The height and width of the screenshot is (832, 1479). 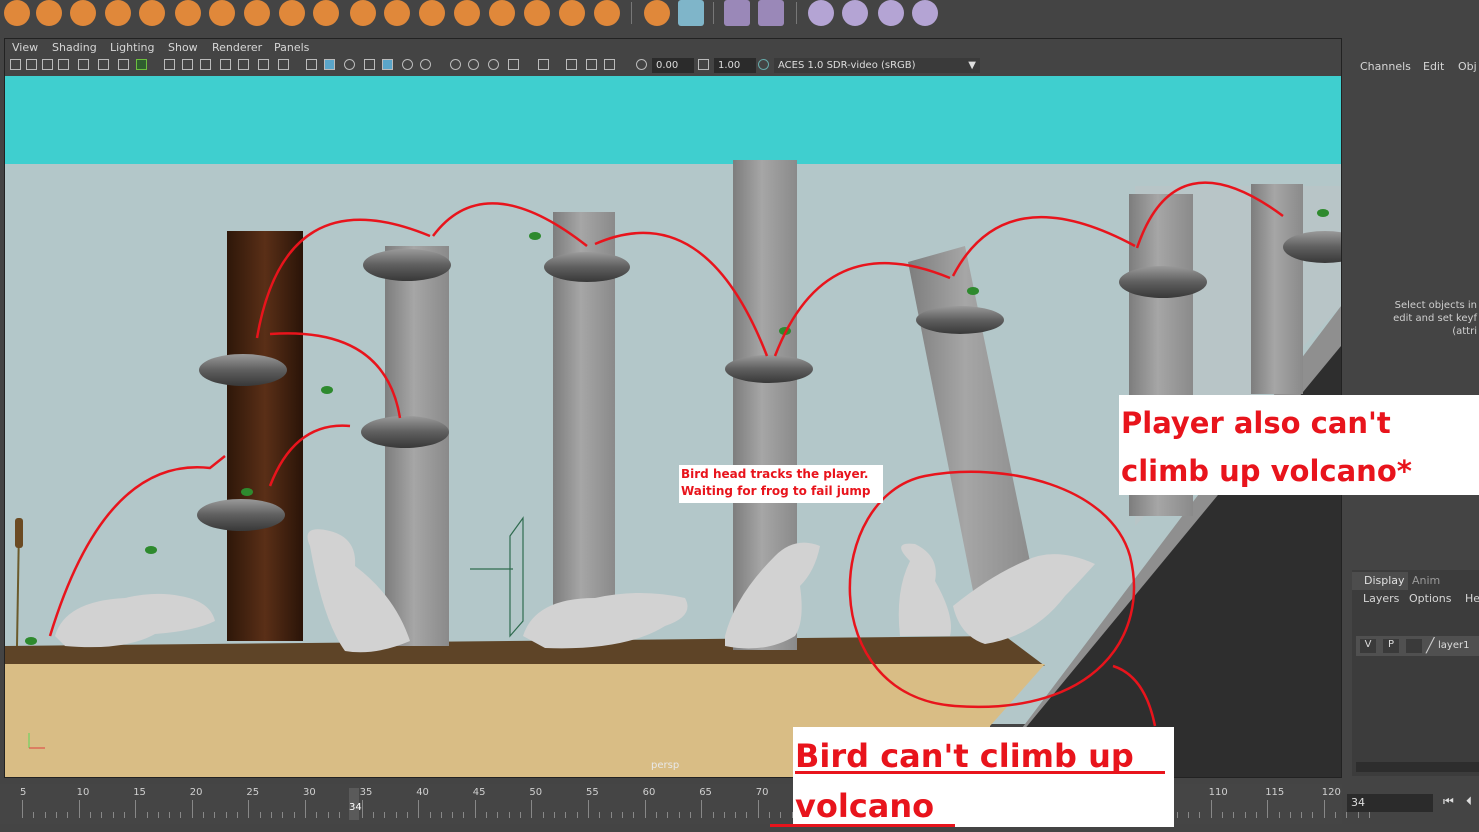 What do you see at coordinates (283, 64) in the screenshot?
I see `safe-title-icon` at bounding box center [283, 64].